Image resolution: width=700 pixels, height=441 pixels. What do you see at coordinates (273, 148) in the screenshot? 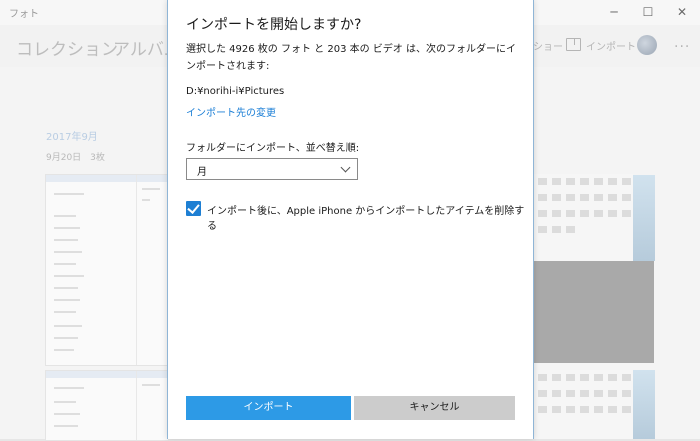
I see `sort-order-label: フォルダーにインポート、並べ替え順:` at bounding box center [273, 148].